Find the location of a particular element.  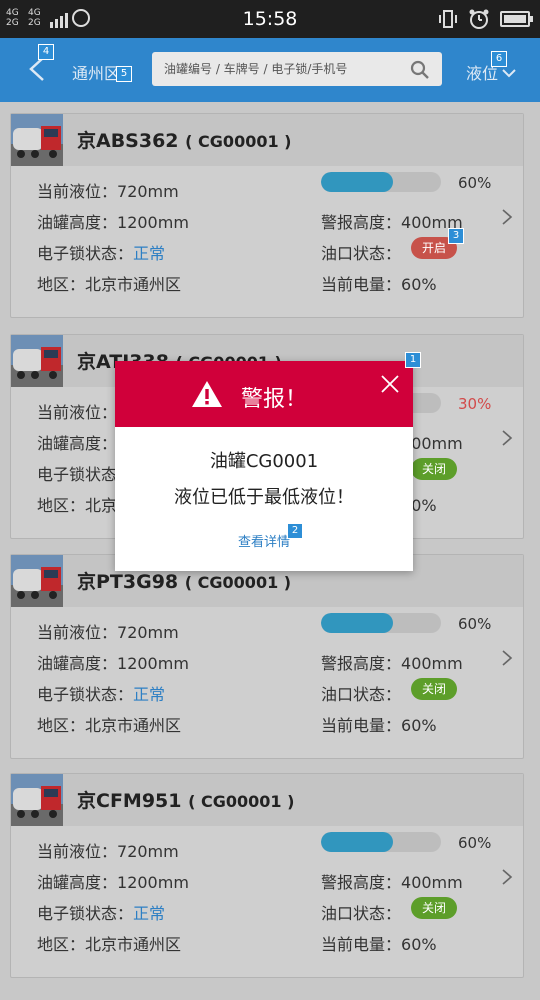

warning-triangle-icon is located at coordinates (207, 394).